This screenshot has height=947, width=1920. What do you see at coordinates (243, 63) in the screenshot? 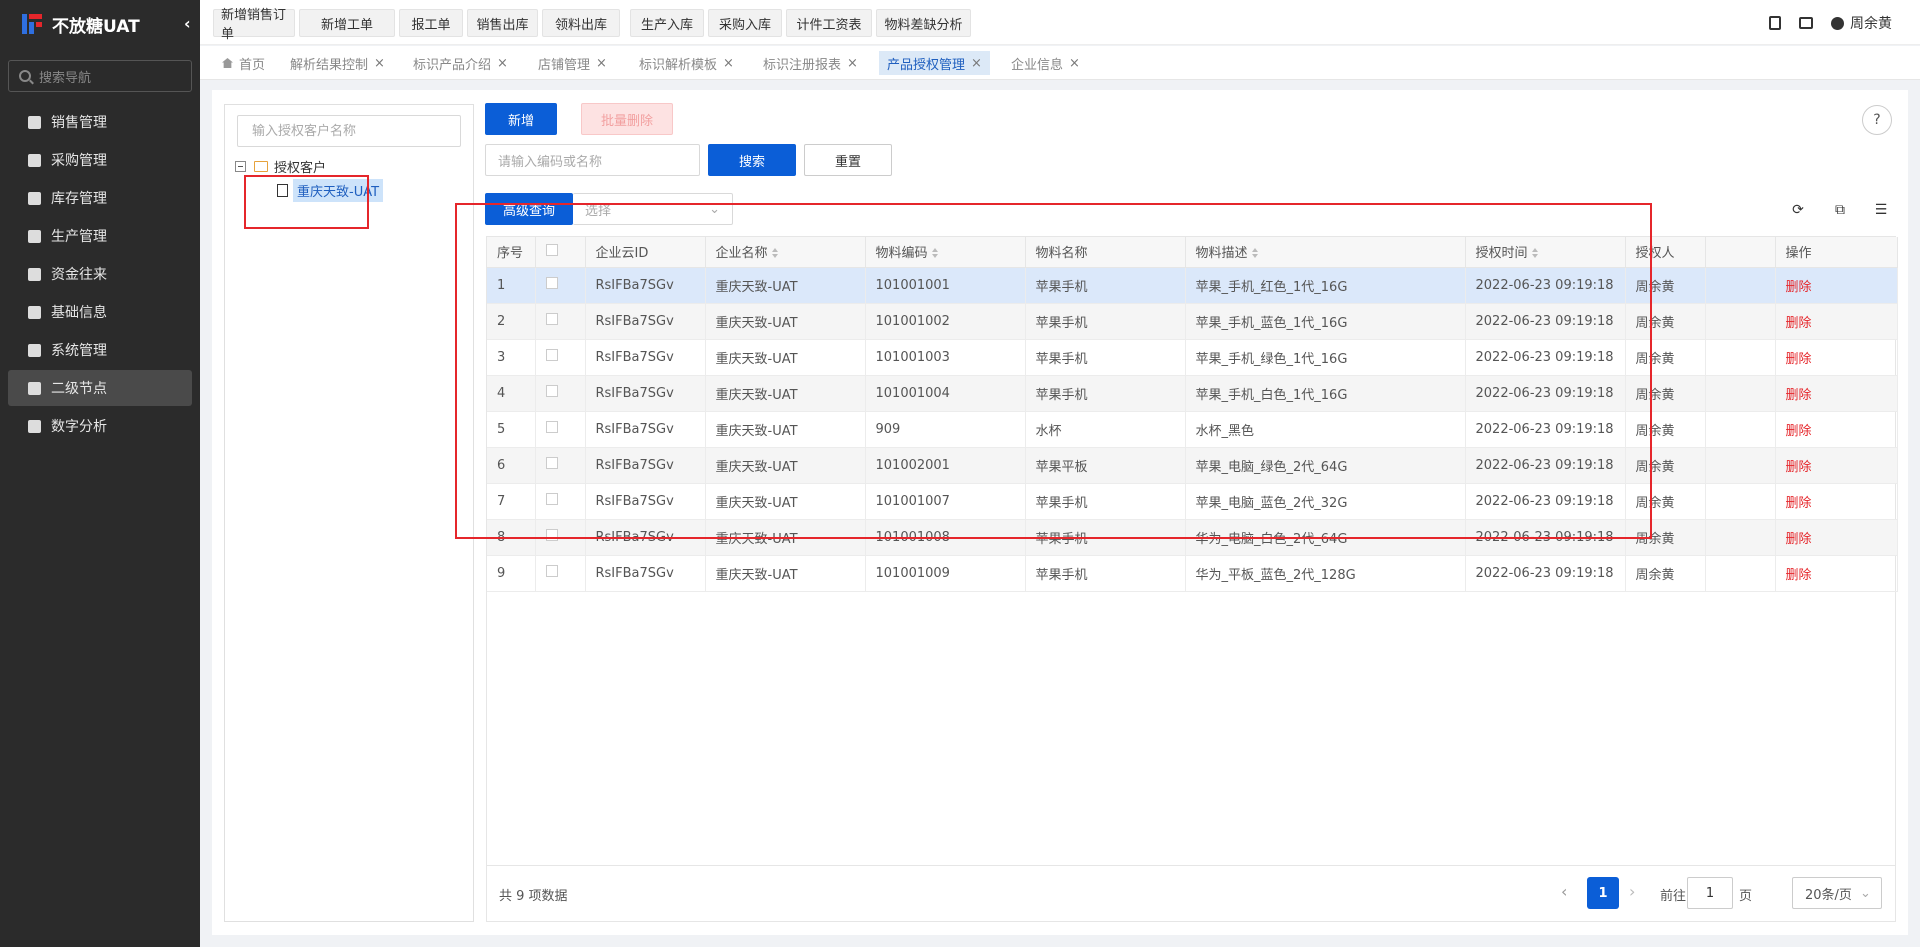
I see `tab: 首页` at bounding box center [243, 63].